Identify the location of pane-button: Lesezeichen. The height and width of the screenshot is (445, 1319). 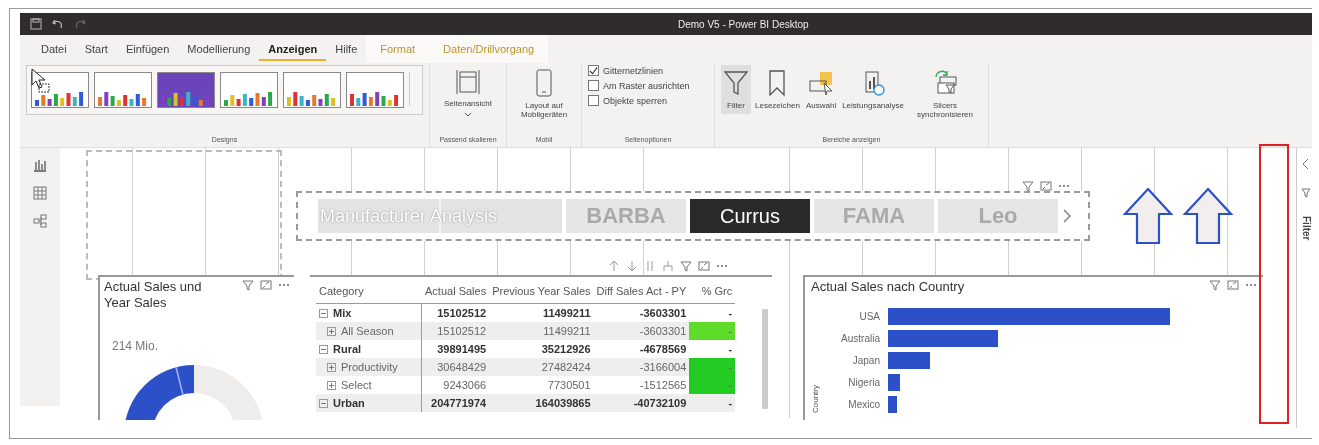
(777, 89).